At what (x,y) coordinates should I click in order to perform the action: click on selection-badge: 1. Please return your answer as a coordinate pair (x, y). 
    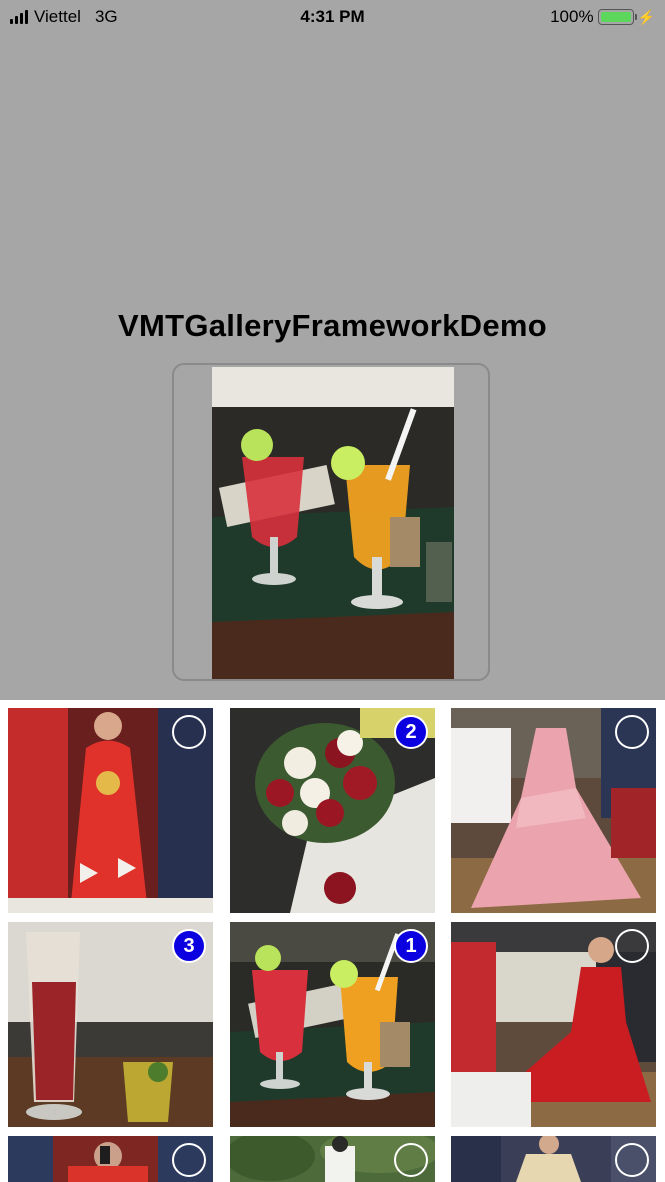
    Looking at the image, I should click on (411, 946).